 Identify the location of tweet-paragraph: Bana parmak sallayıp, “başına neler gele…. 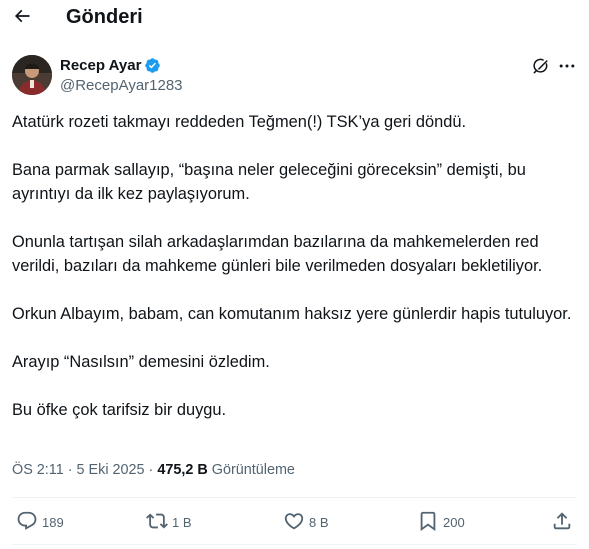
(269, 182).